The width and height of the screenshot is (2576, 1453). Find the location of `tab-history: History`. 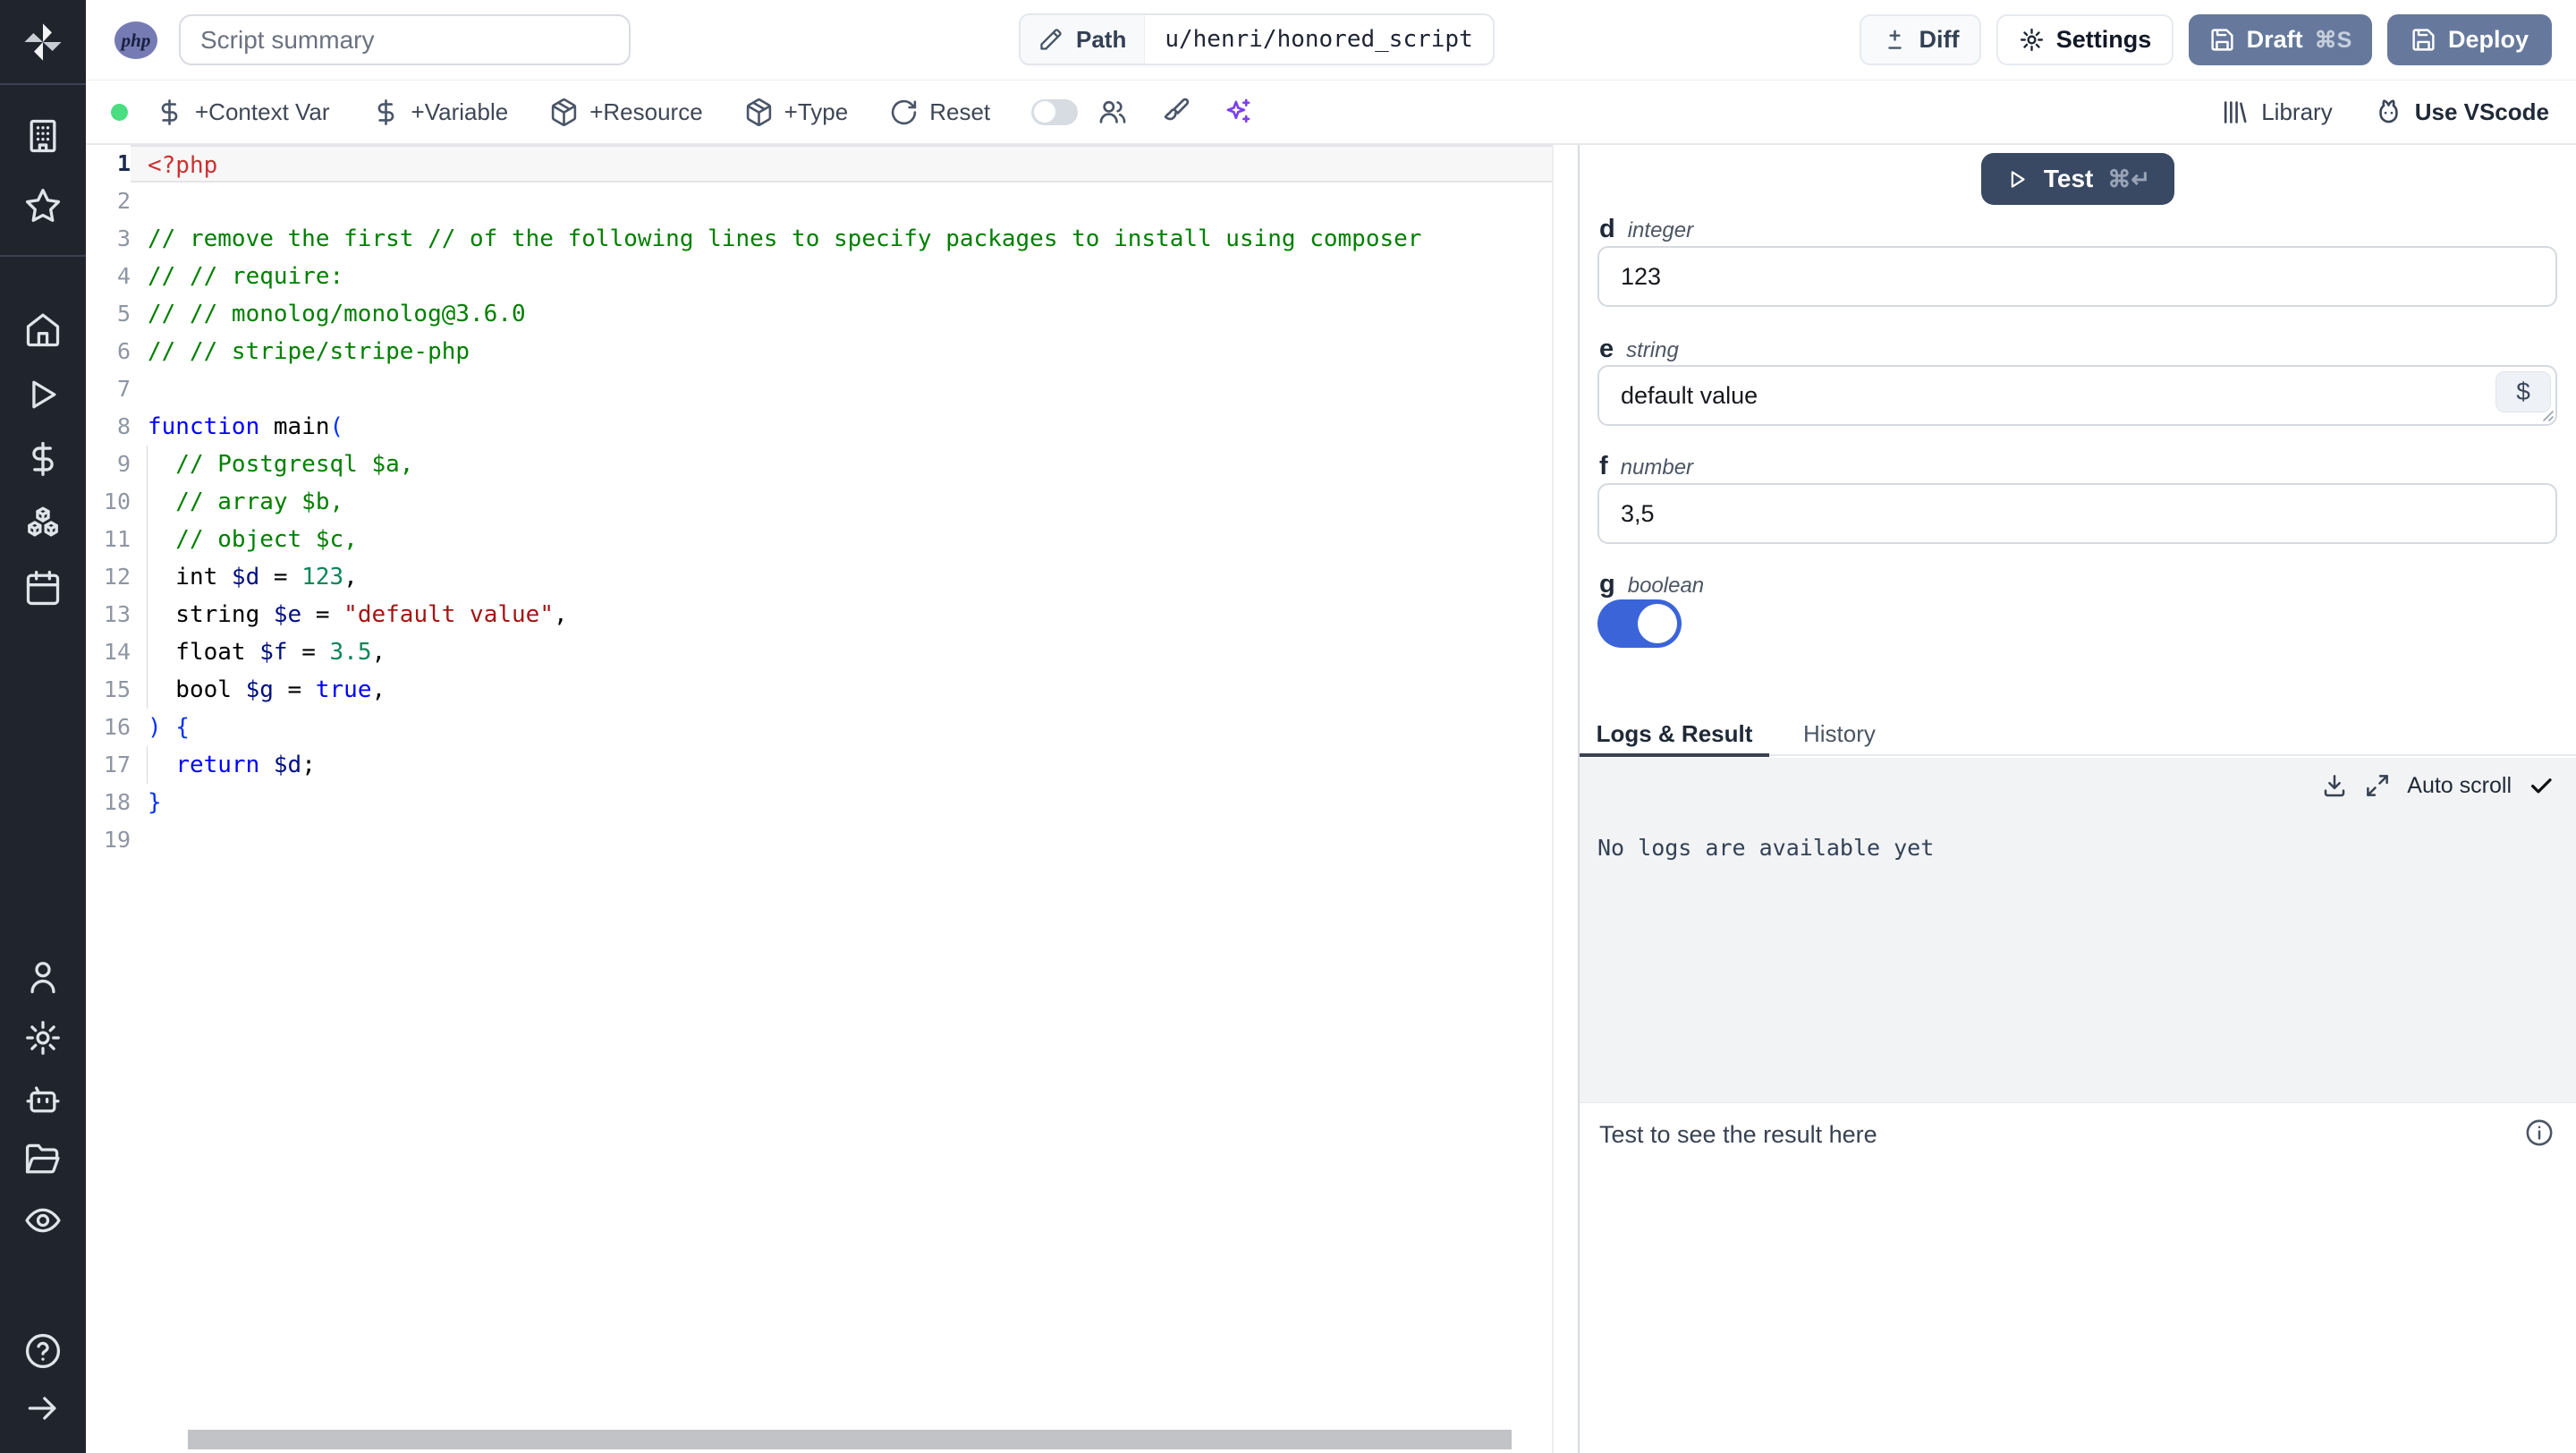

tab-history: History is located at coordinates (1839, 733).